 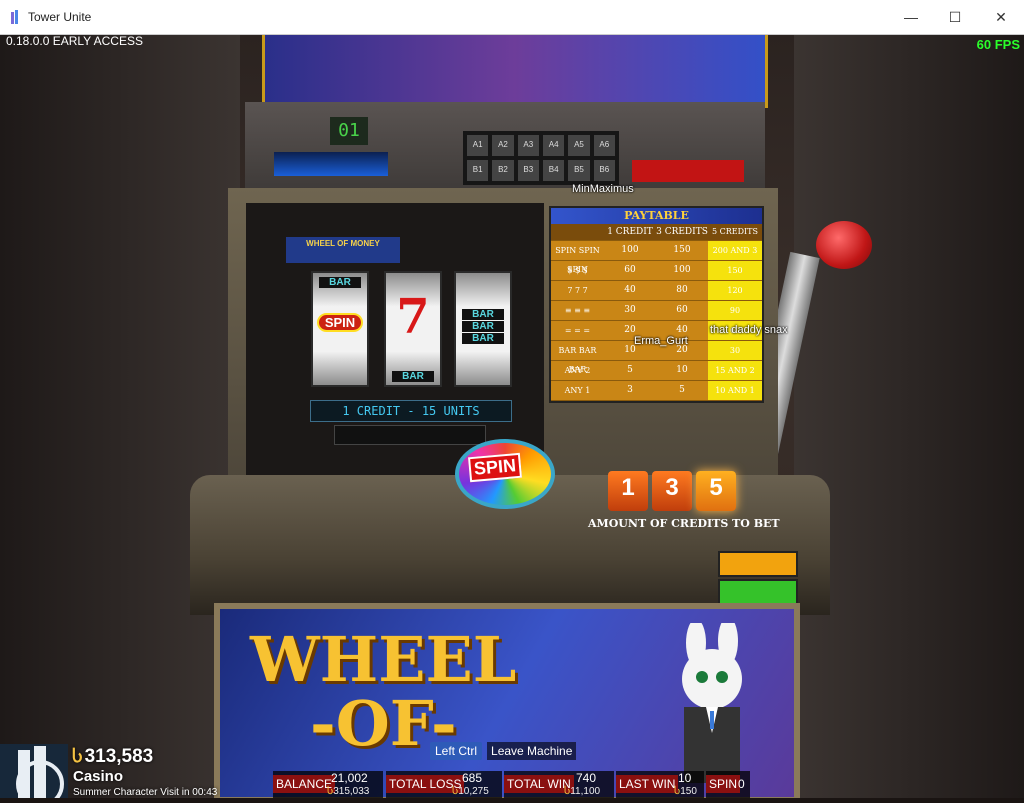 What do you see at coordinates (628, 491) in the screenshot?
I see `bet-1-credit-button: 1` at bounding box center [628, 491].